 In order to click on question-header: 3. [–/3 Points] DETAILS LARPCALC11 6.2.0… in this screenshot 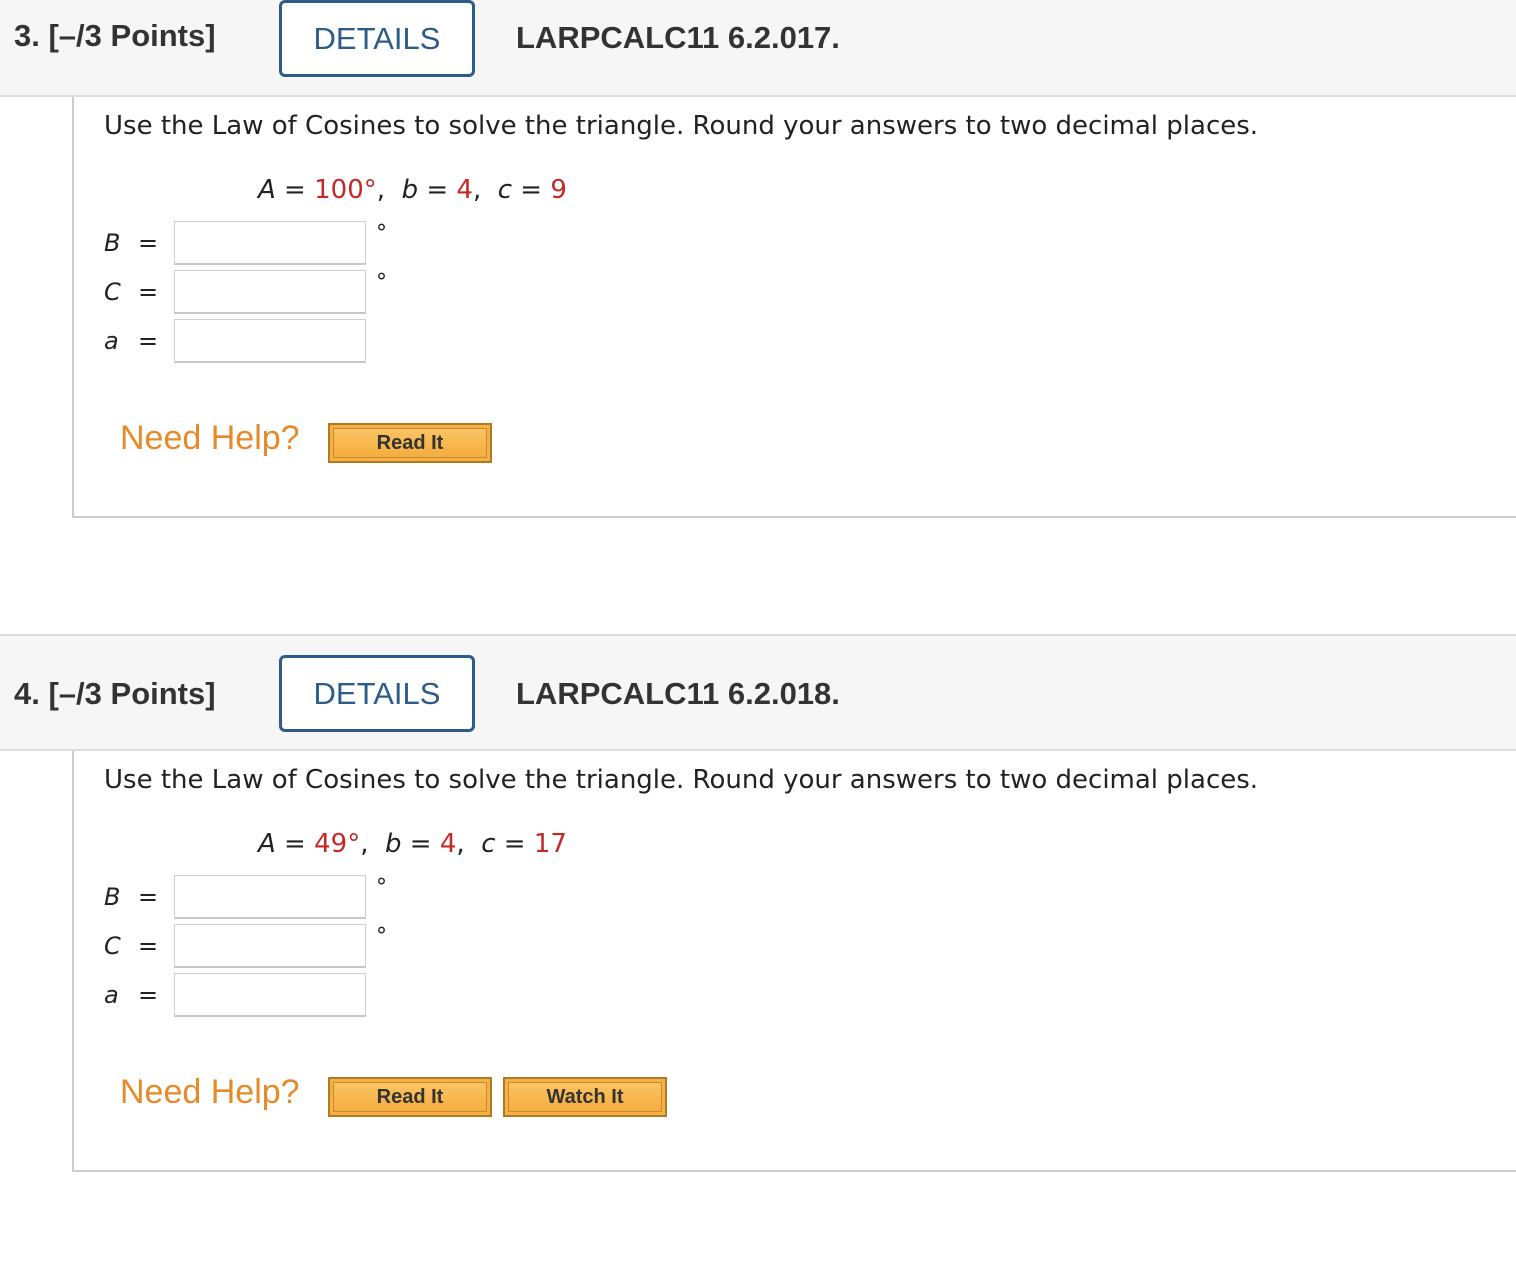, I will do `click(758, 48)`.